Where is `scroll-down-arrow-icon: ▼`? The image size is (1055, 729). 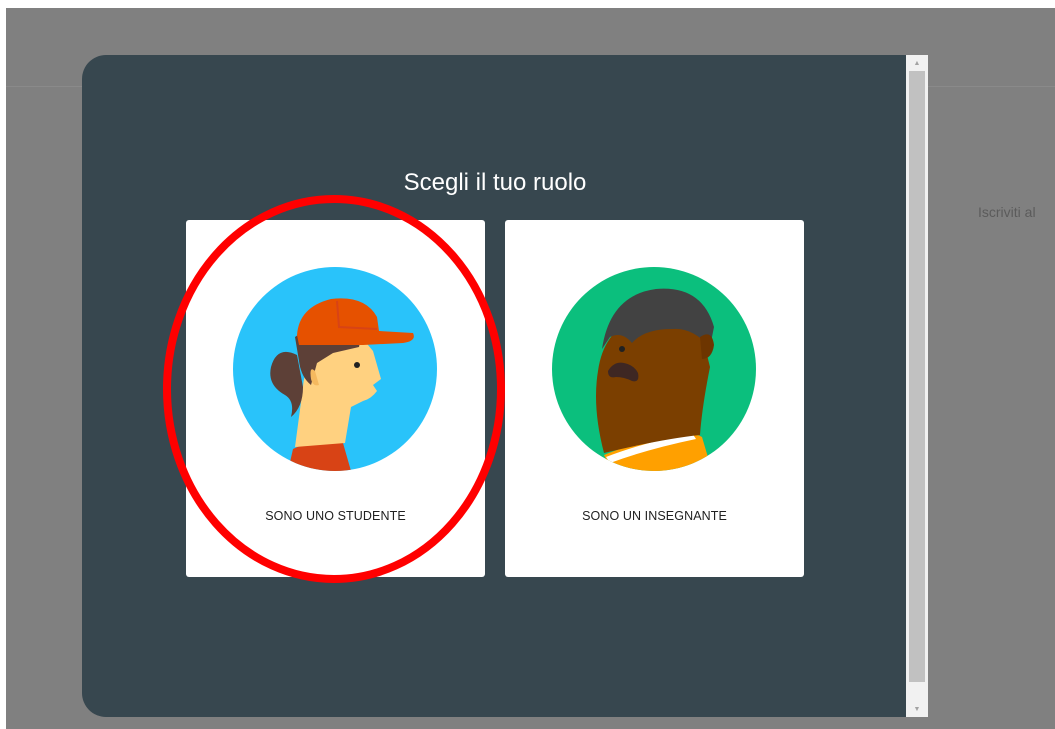
scroll-down-arrow-icon: ▼ is located at coordinates (917, 709).